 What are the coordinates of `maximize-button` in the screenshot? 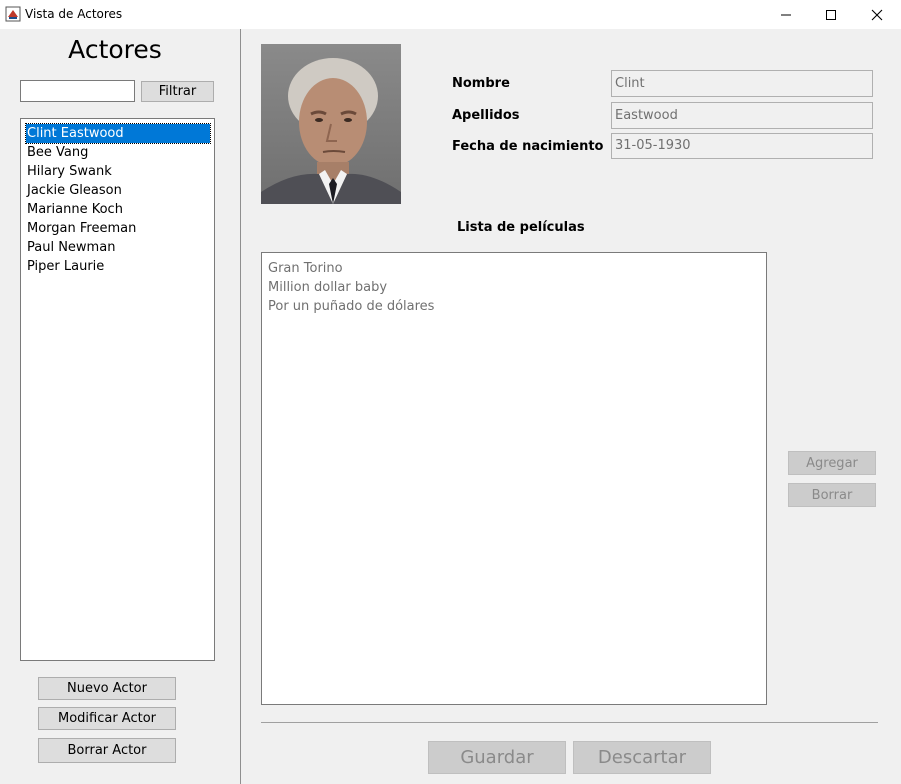 It's located at (831, 14).